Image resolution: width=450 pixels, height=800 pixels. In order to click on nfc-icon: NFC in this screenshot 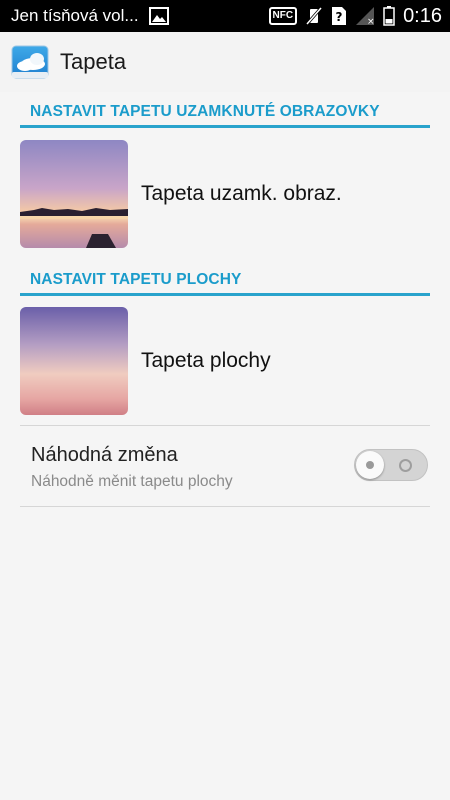, I will do `click(283, 16)`.